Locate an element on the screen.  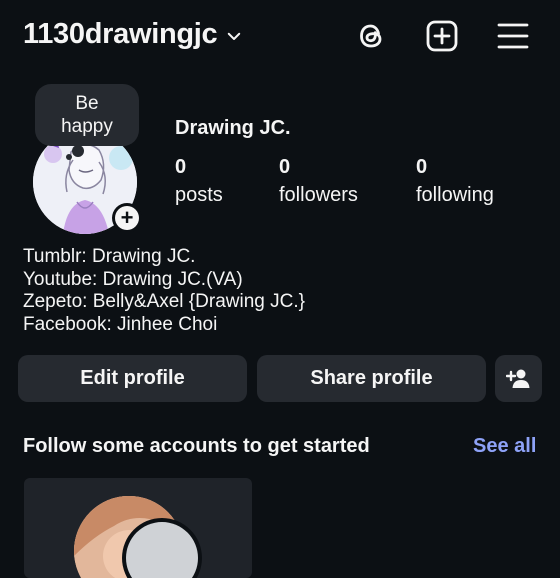
new-post-icon is located at coordinates (442, 36).